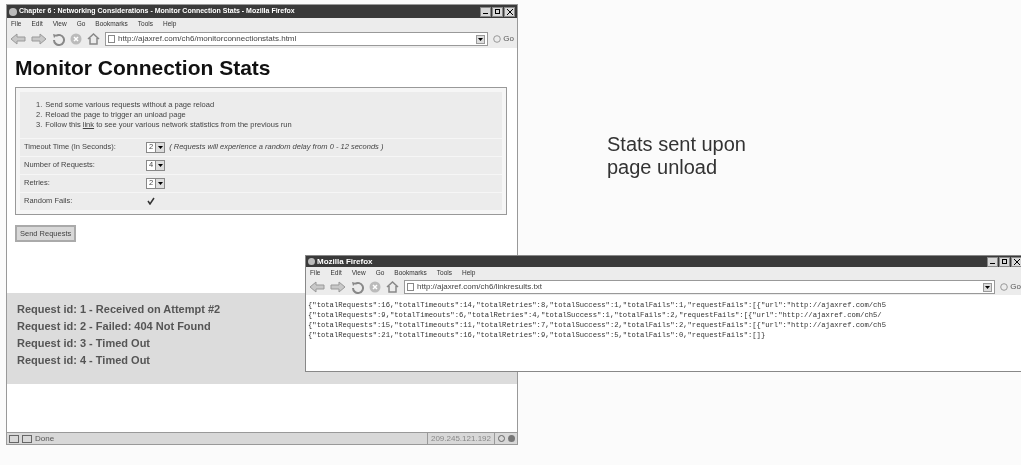  I want to click on result-line: Request id: 1 - Received on Attempt #2, so click(119, 309).